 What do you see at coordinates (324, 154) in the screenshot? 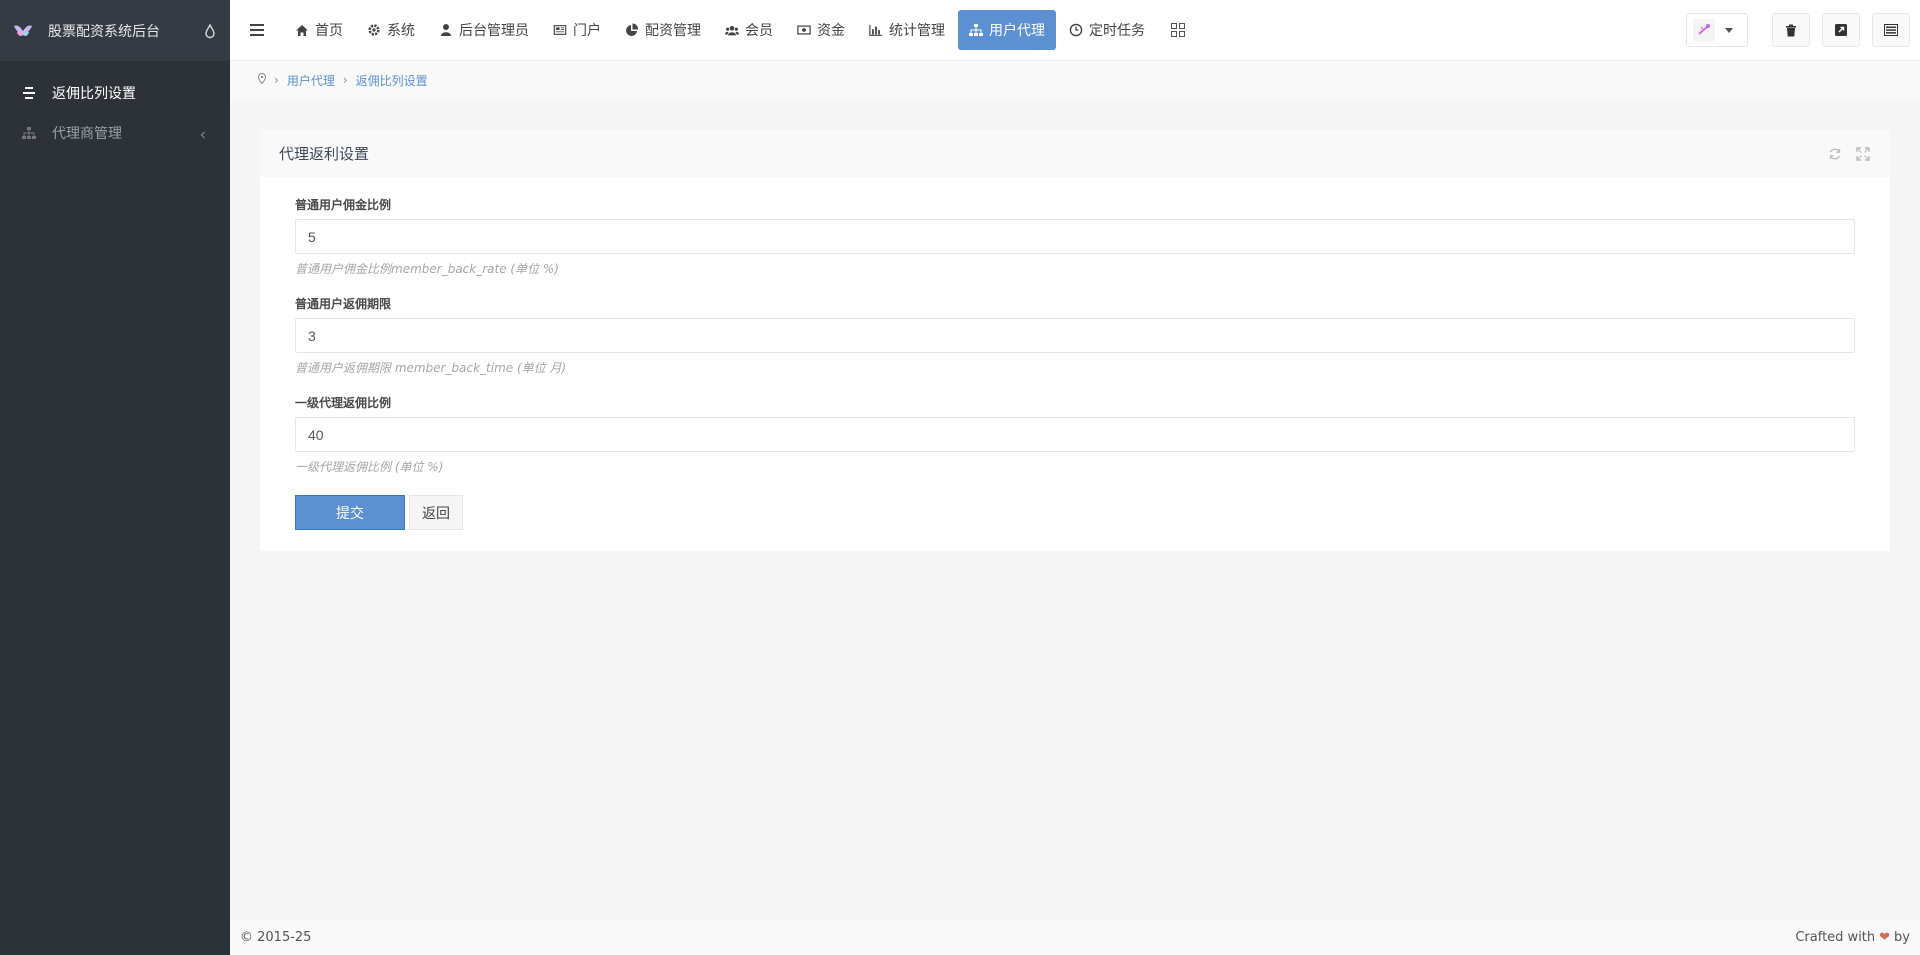
I see `panel-title: 代理返利设置` at bounding box center [324, 154].